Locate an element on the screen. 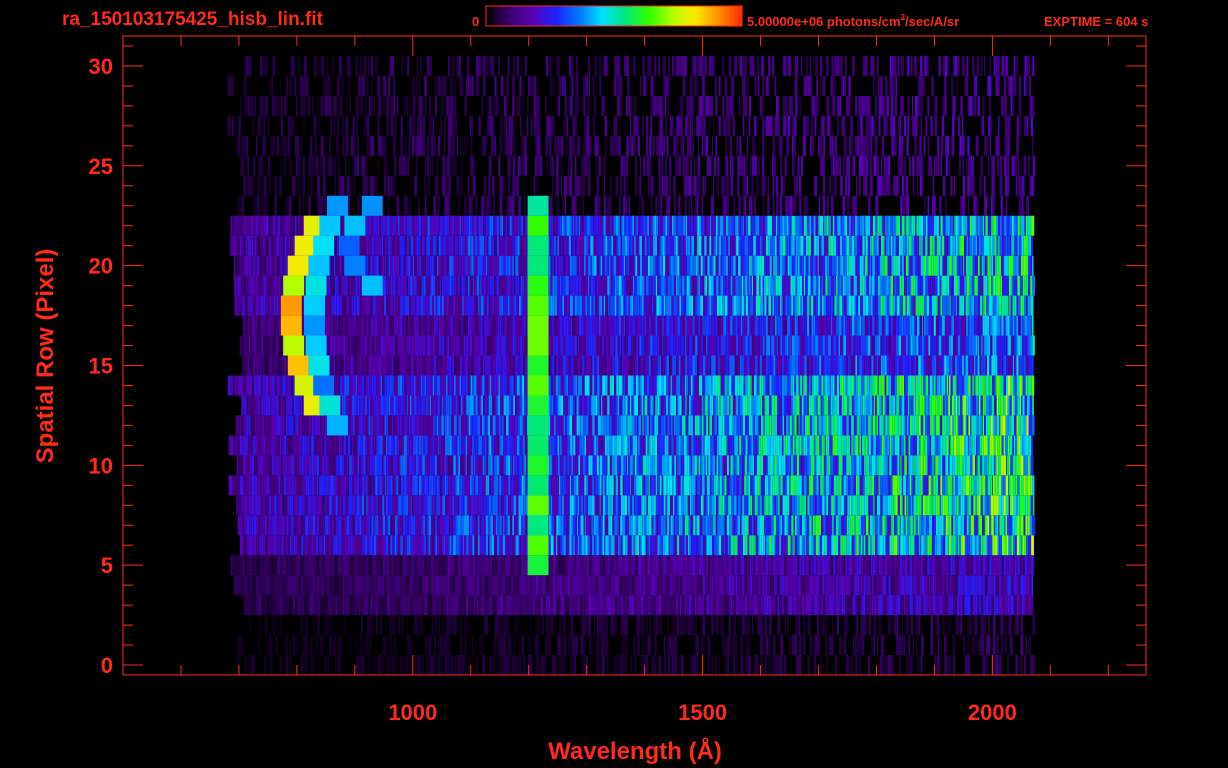 This screenshot has width=1228, height=768. y-tick-label: 10 is located at coordinates (101, 465).